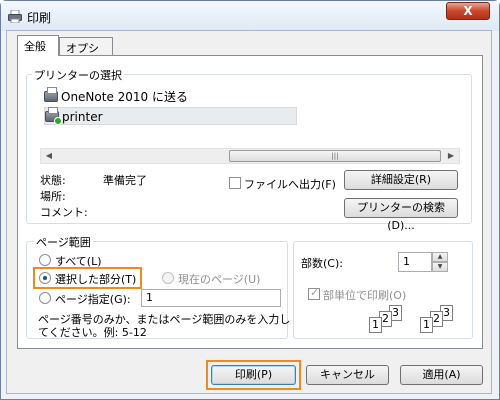 This screenshot has width=500, height=400. What do you see at coordinates (53, 196) in the screenshot?
I see `location-label: 場所:` at bounding box center [53, 196].